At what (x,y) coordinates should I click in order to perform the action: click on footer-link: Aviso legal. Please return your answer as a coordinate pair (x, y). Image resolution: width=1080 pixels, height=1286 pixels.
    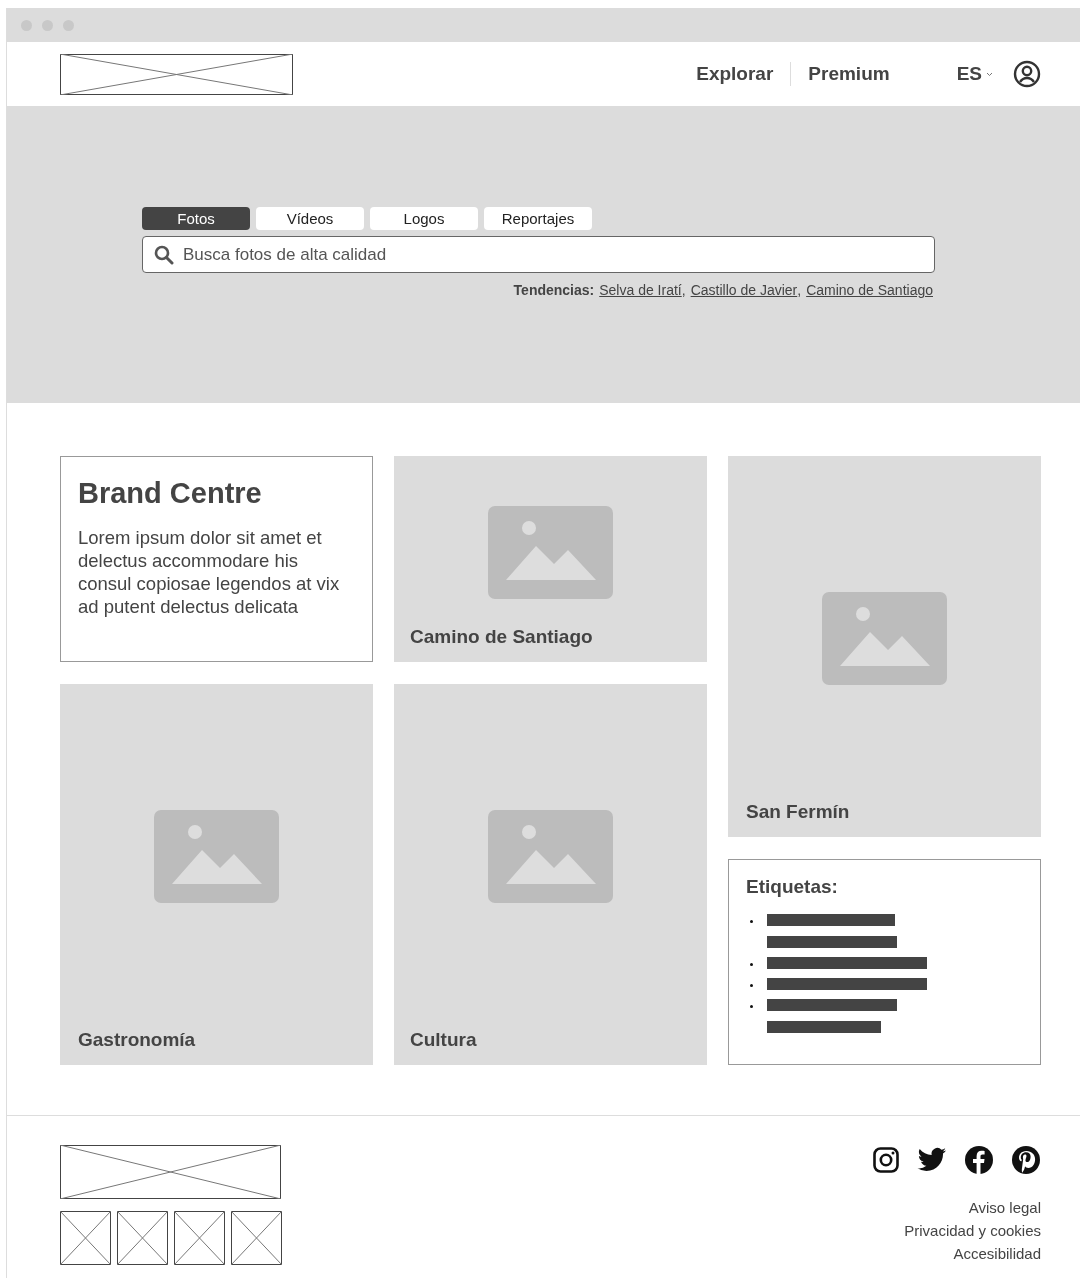
    Looking at the image, I should click on (1004, 1207).